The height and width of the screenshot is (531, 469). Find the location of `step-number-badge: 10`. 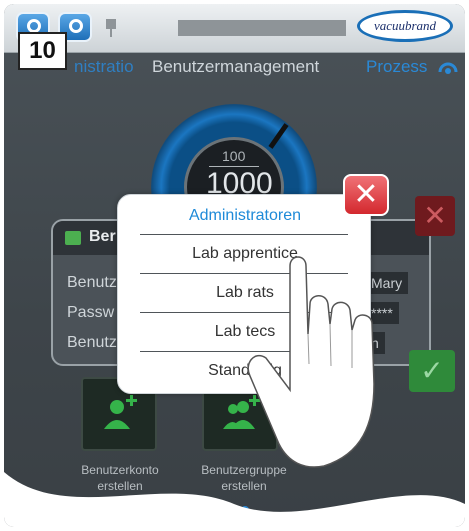

step-number-badge: 10 is located at coordinates (42, 51).